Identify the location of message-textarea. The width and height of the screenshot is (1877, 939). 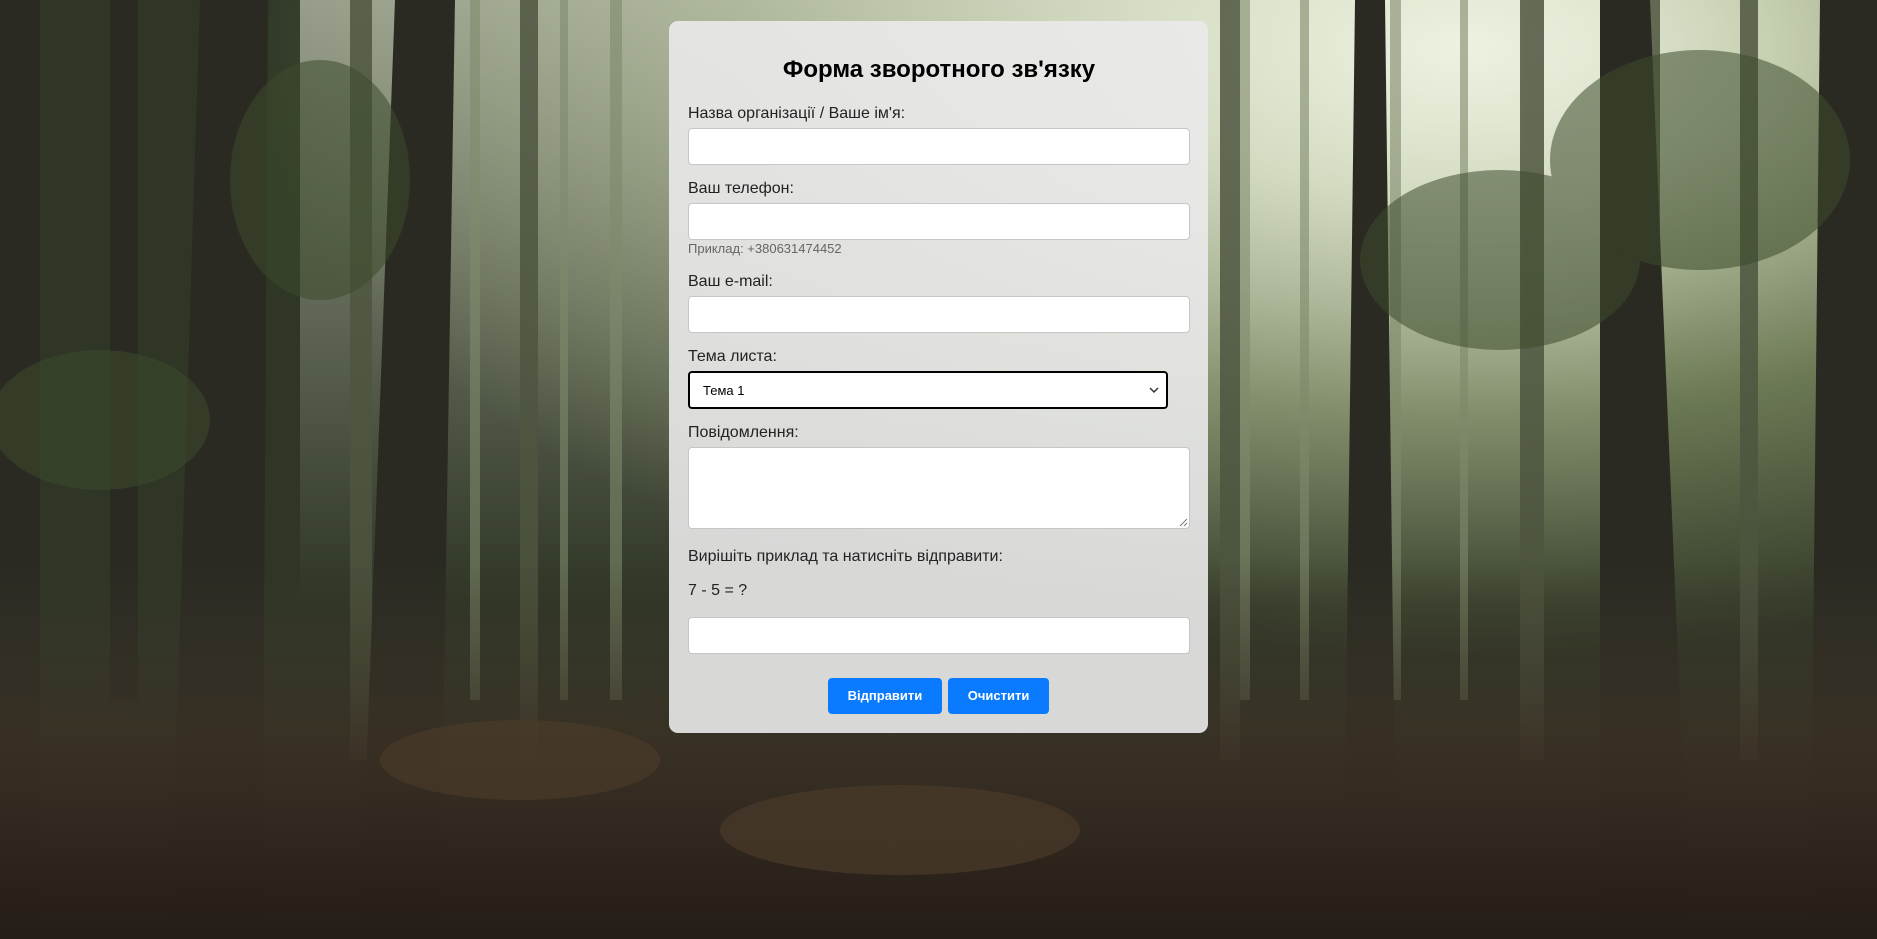
(939, 488).